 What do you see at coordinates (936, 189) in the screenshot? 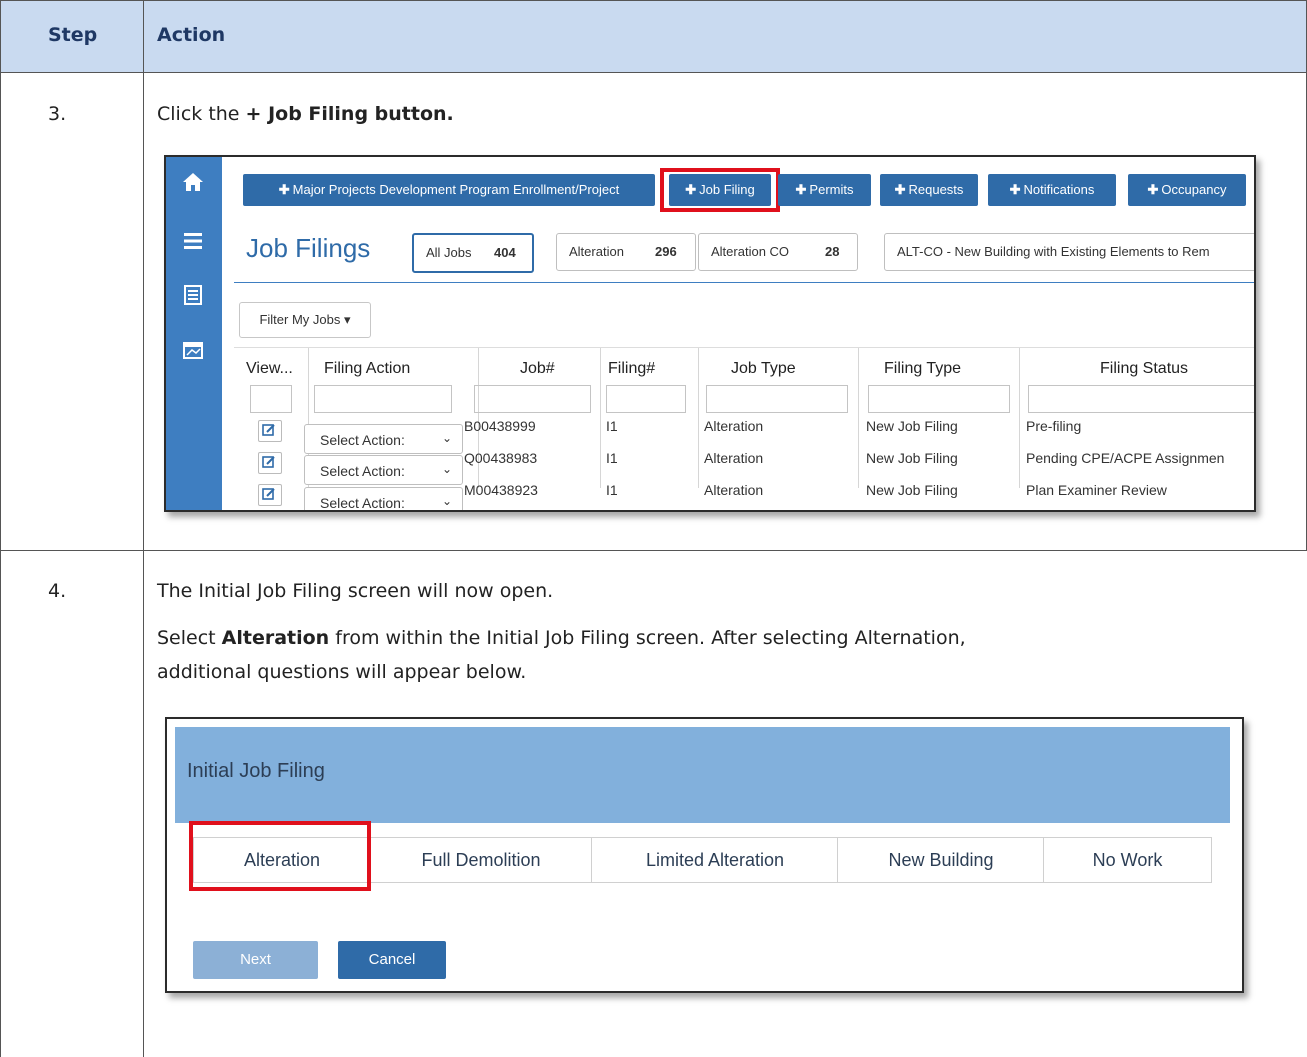
I see `button-label: Requests` at bounding box center [936, 189].